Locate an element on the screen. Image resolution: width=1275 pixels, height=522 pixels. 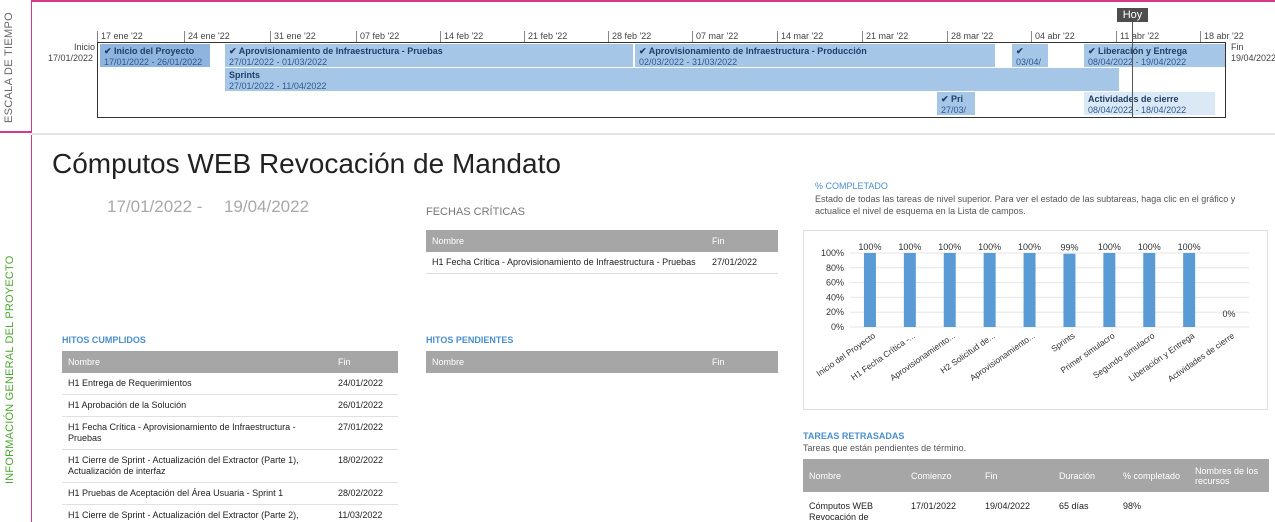
chart-y-tick-label: 0% is located at coordinates (837, 327).